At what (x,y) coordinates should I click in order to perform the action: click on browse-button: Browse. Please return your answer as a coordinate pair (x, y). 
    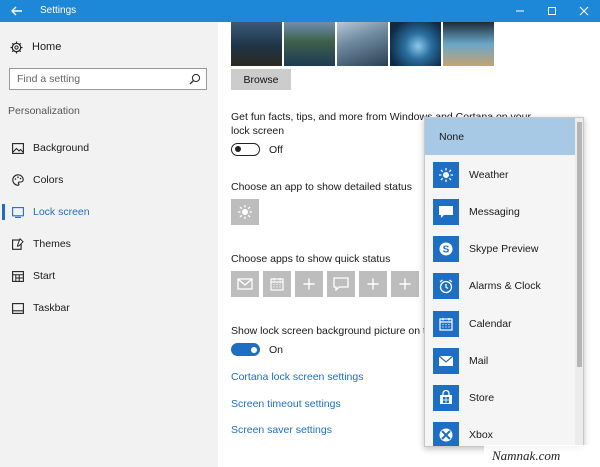
    Looking at the image, I should click on (261, 79).